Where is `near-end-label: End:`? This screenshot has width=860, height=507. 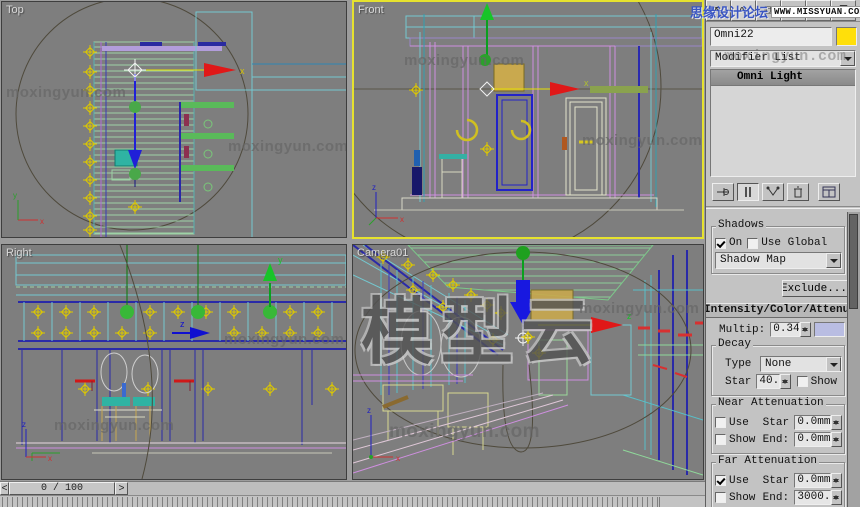 near-end-label: End: is located at coordinates (776, 439).